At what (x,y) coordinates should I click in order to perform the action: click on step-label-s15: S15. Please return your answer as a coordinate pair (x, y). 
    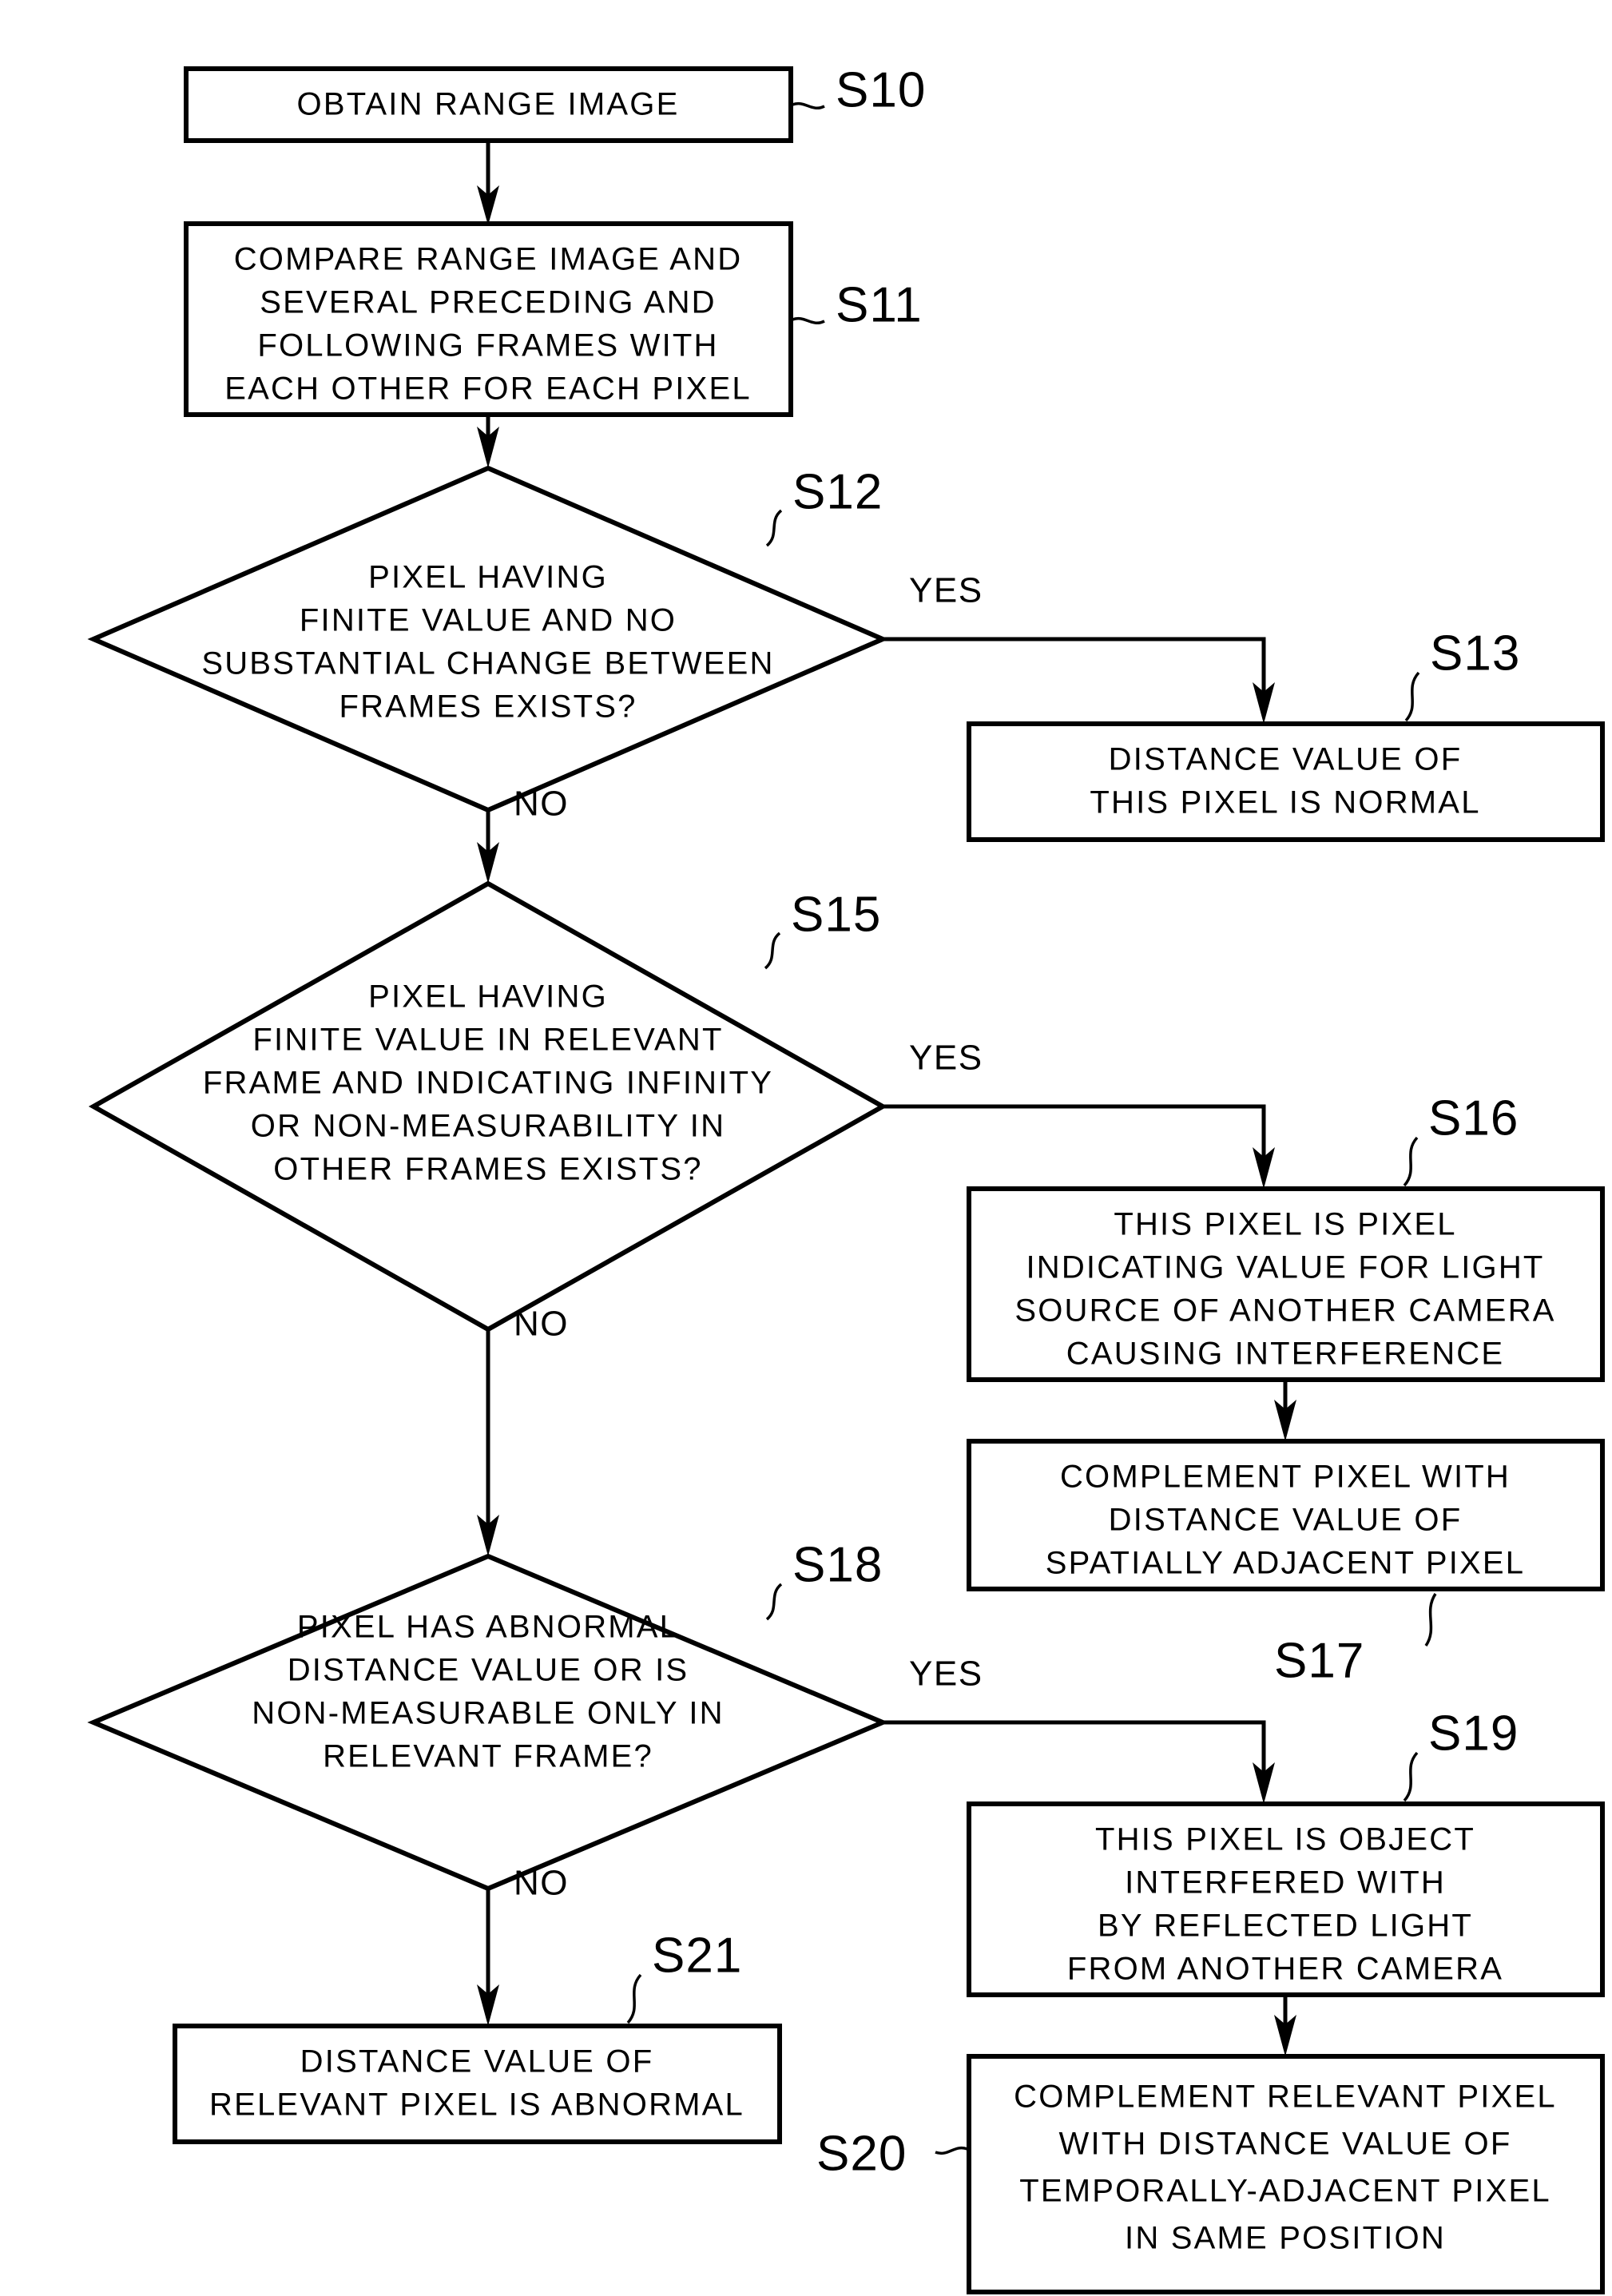
    Looking at the image, I should click on (836, 914).